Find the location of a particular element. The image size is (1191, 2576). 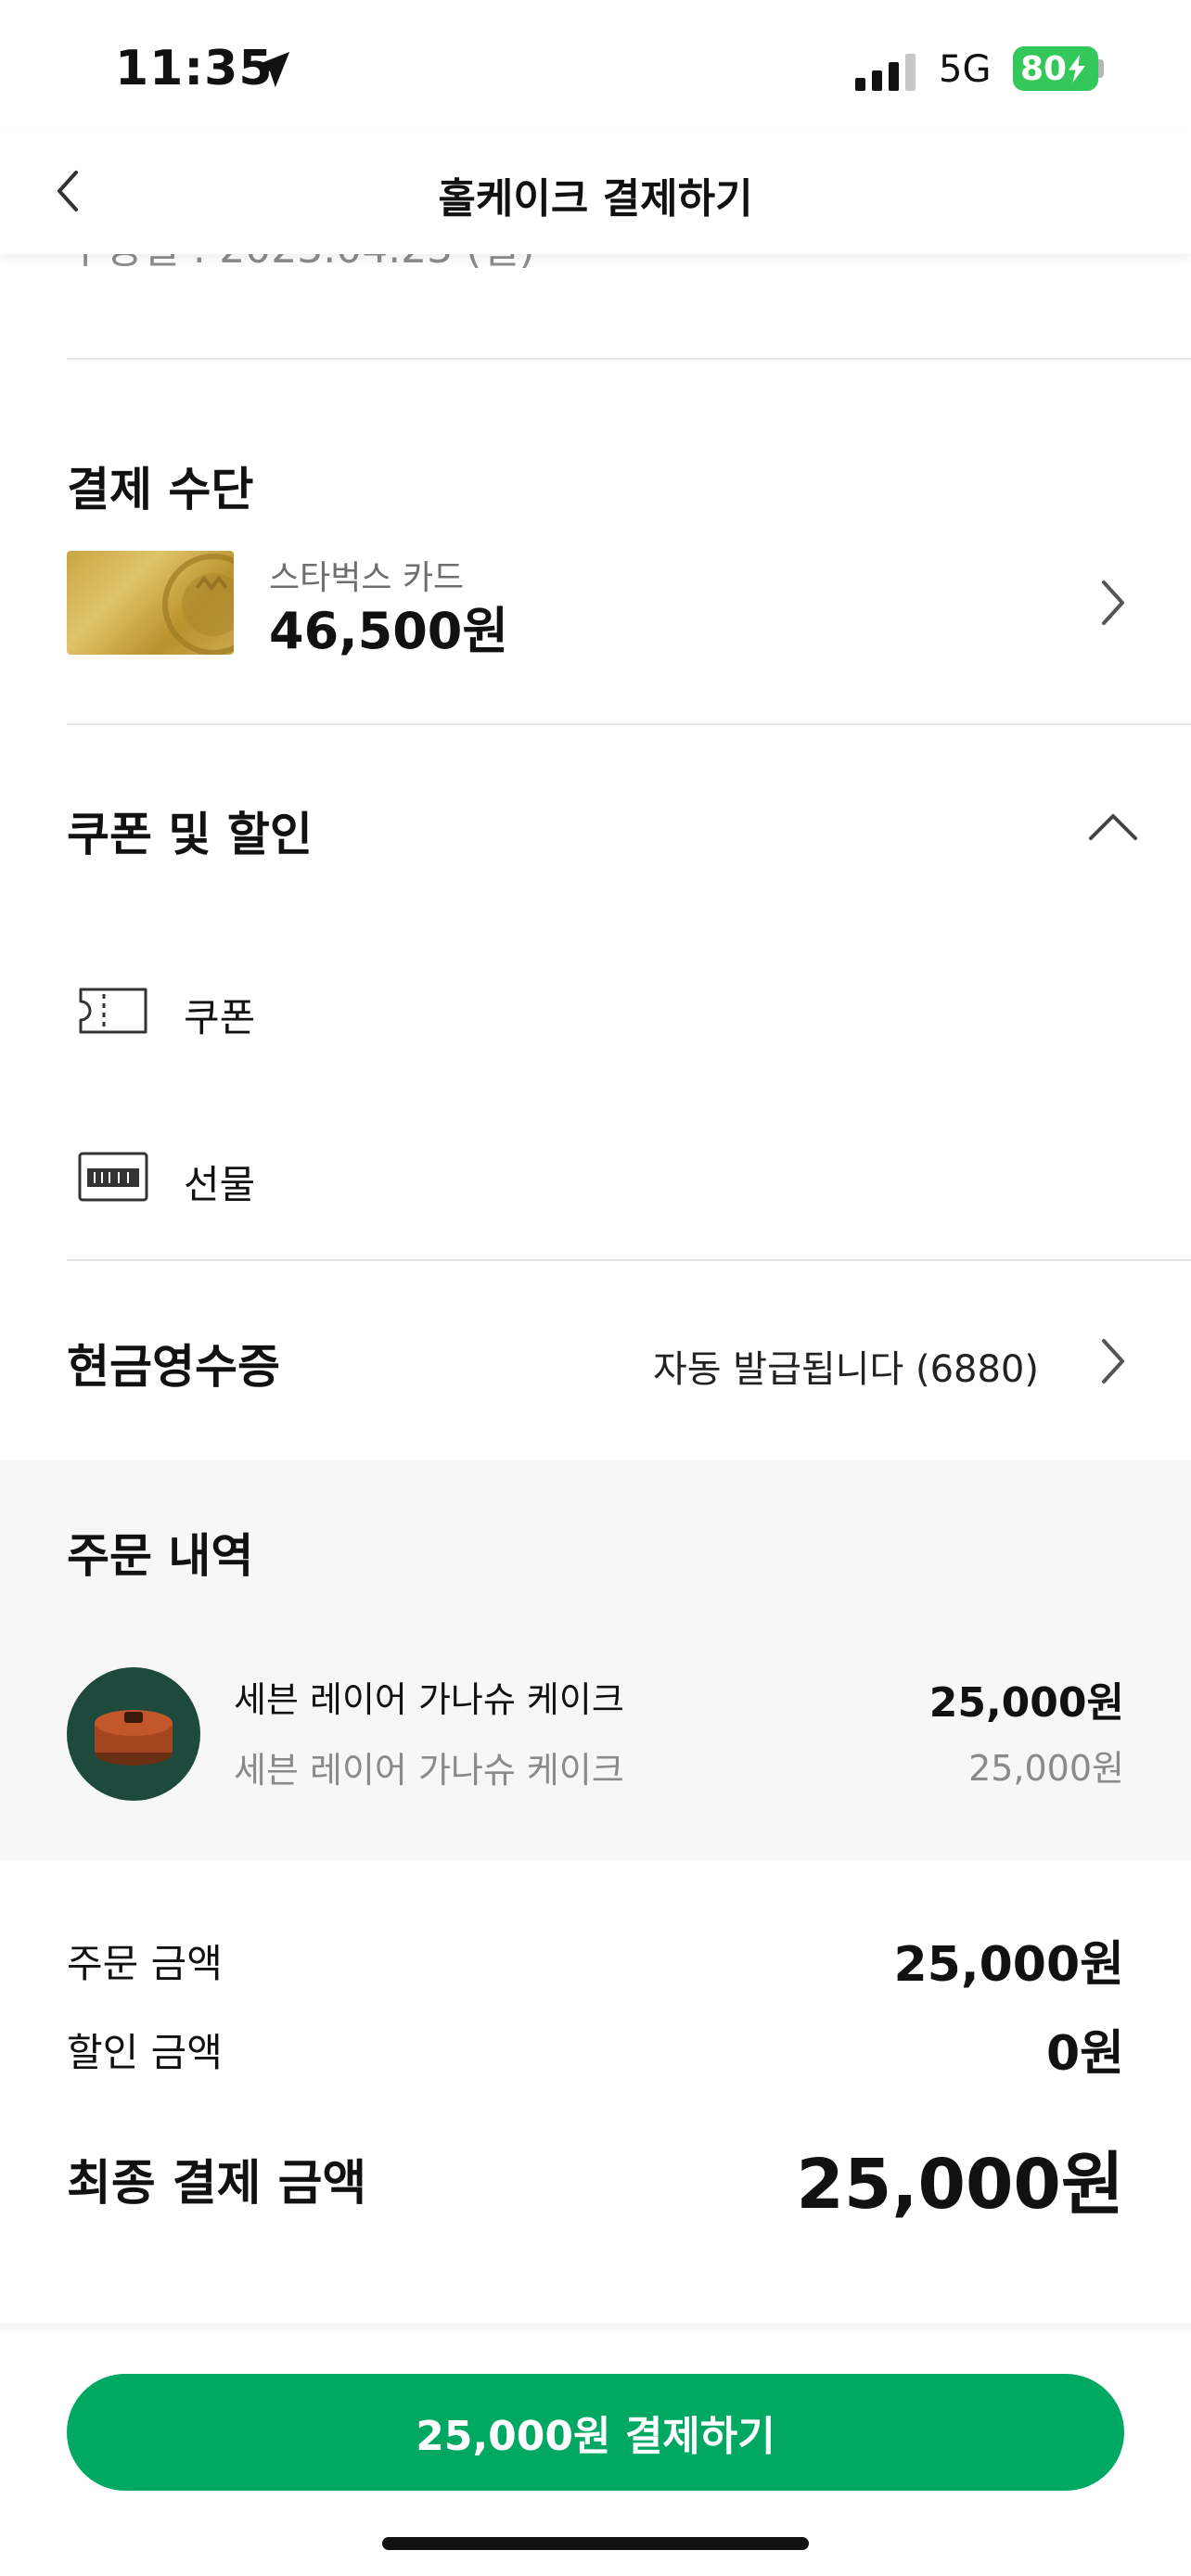

home-indicator is located at coordinates (595, 2543).